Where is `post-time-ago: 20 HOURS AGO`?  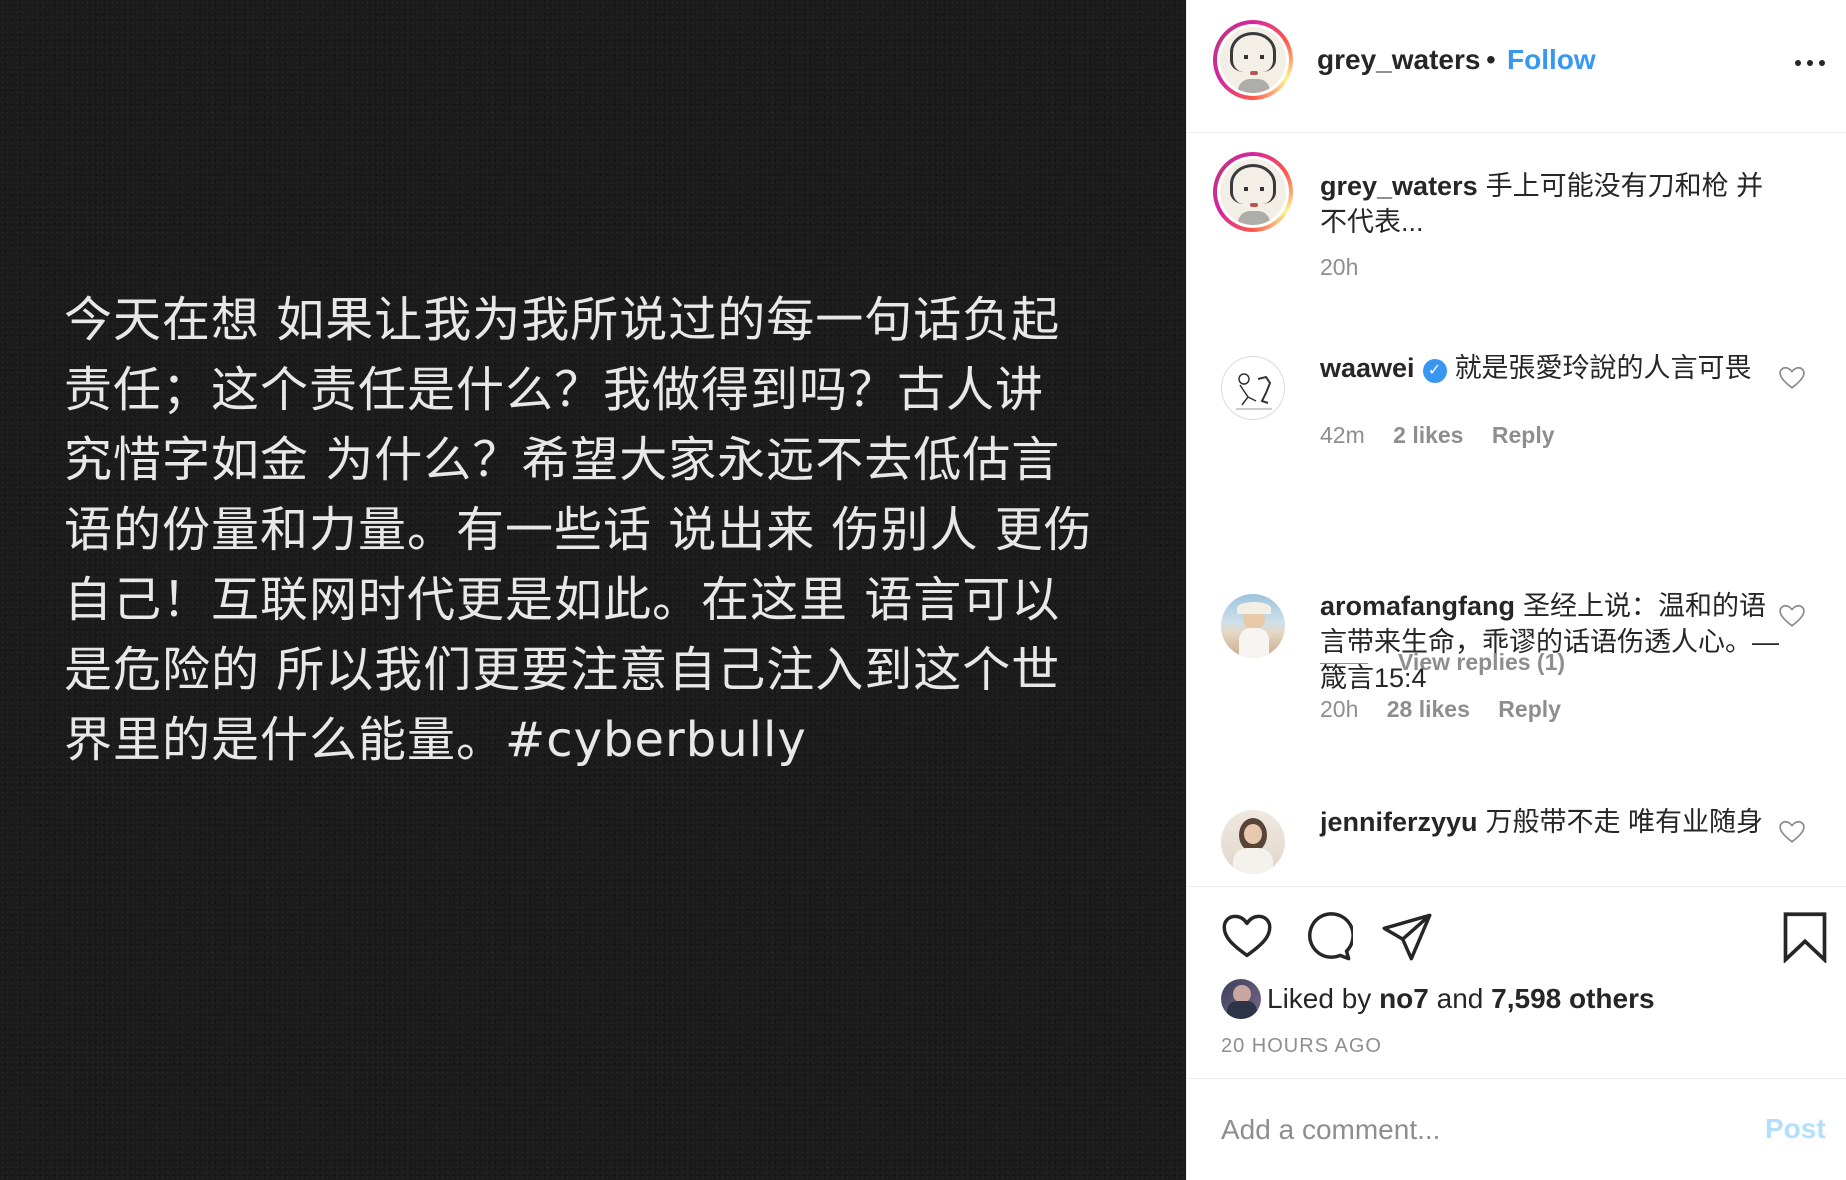 post-time-ago: 20 HOURS AGO is located at coordinates (1301, 1046).